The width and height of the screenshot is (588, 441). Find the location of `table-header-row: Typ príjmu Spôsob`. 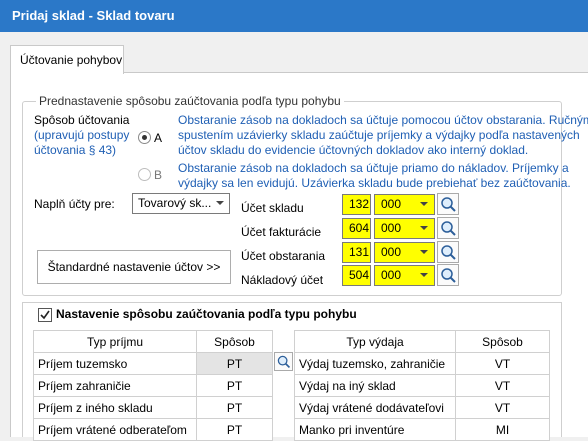

table-header-row: Typ príjmu Spôsob is located at coordinates (153, 341).